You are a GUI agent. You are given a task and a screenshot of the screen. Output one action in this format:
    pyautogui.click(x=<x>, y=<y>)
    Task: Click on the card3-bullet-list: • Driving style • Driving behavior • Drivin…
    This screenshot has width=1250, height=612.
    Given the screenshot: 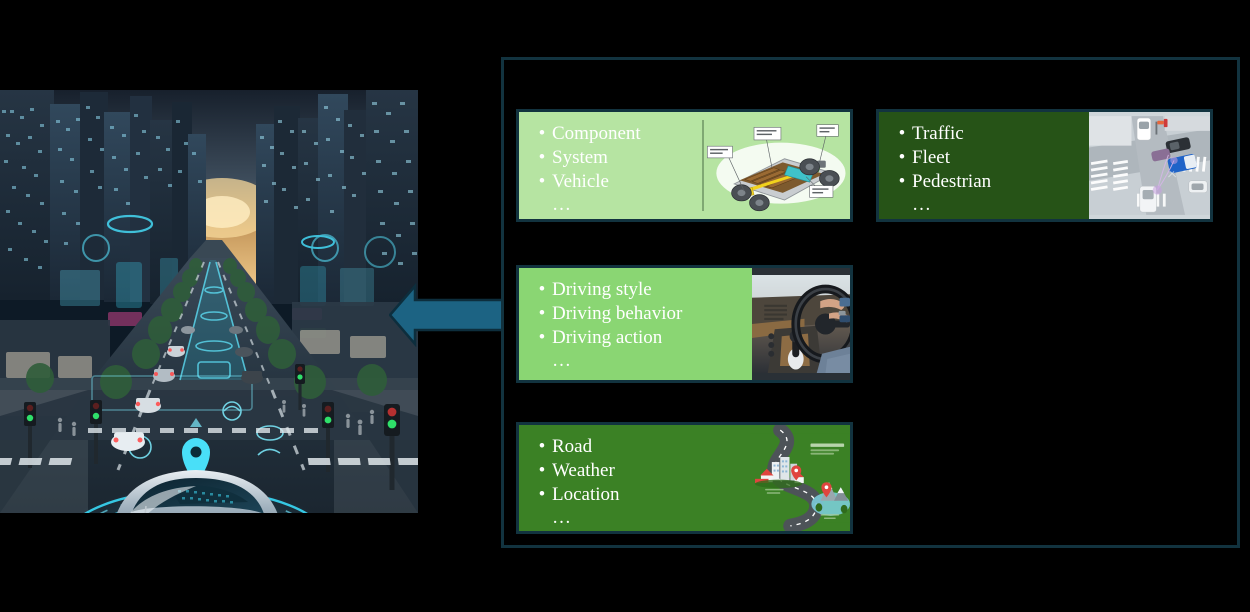 What is the action you would take?
    pyautogui.click(x=642, y=314)
    